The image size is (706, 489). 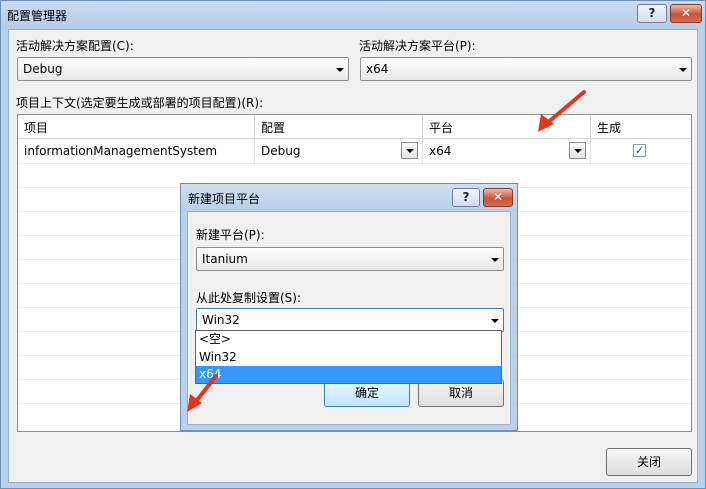 What do you see at coordinates (348, 339) in the screenshot?
I see `option-empty: <空>` at bounding box center [348, 339].